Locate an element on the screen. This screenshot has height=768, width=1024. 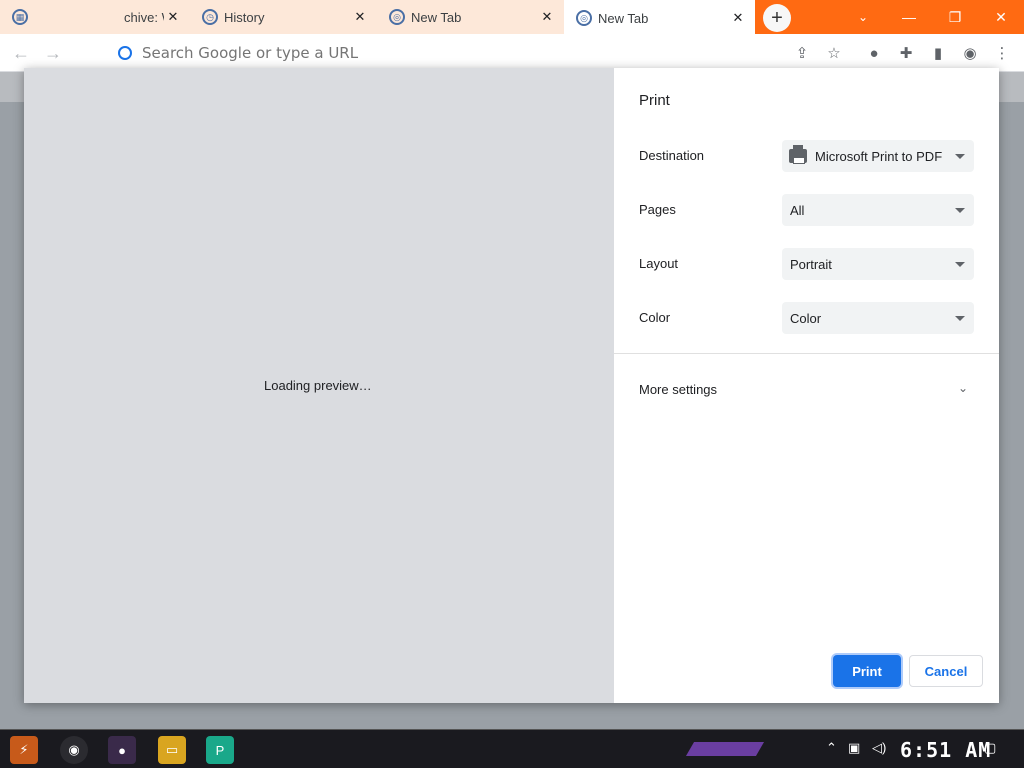
color-label: Color is located at coordinates (655, 317).